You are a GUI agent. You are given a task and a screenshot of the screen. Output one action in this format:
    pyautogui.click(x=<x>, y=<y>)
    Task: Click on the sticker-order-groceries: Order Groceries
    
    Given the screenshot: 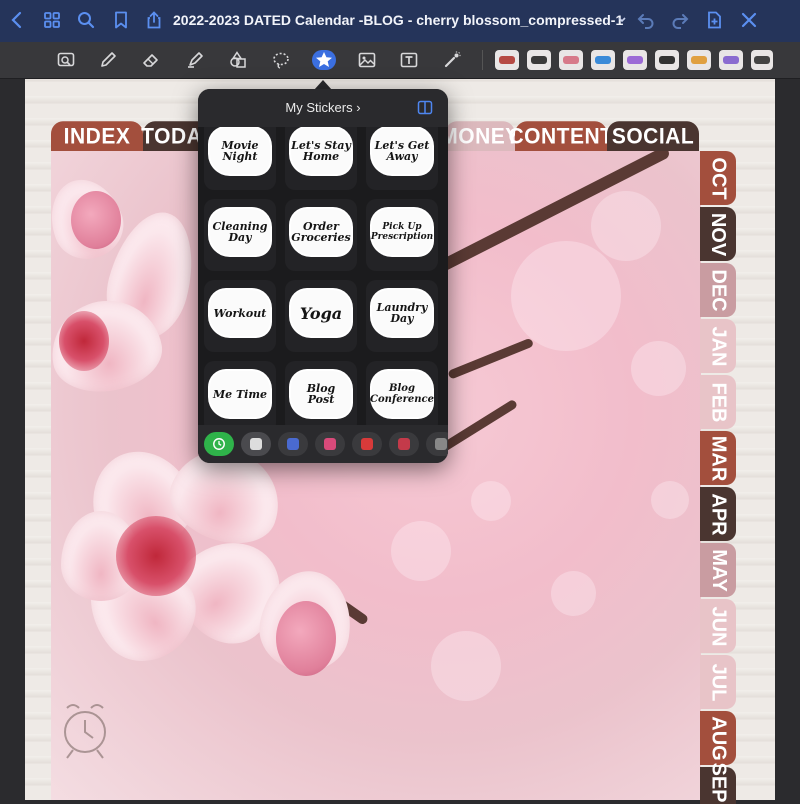 What is the action you would take?
    pyautogui.click(x=321, y=235)
    